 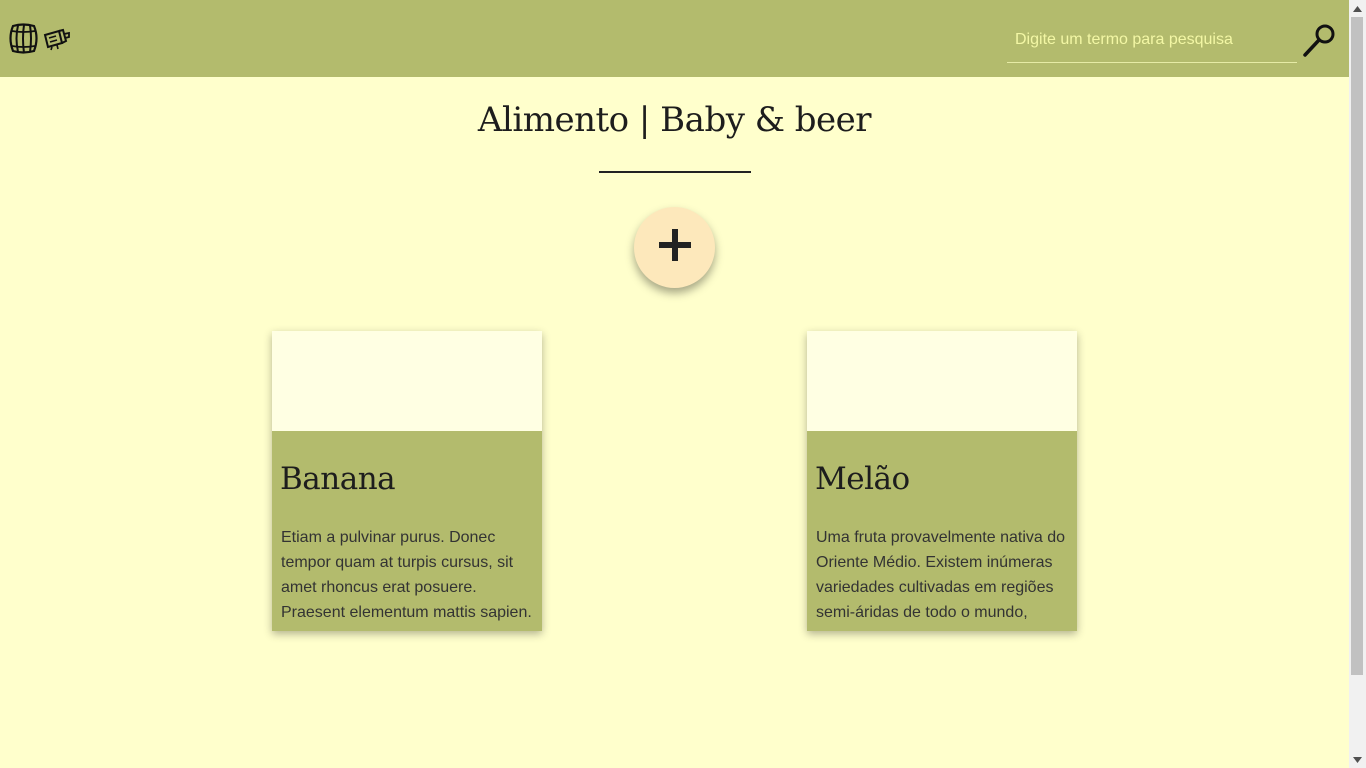 I want to click on search-field, so click(x=1152, y=40).